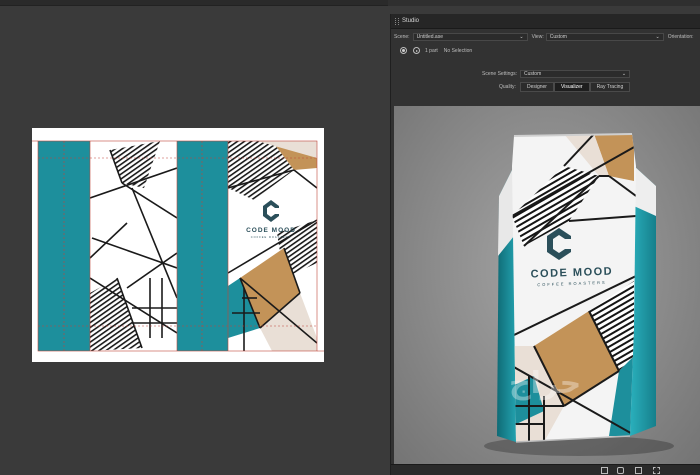 The width and height of the screenshot is (700, 475). Describe the element at coordinates (620, 470) in the screenshot. I see `camera-icon` at that location.